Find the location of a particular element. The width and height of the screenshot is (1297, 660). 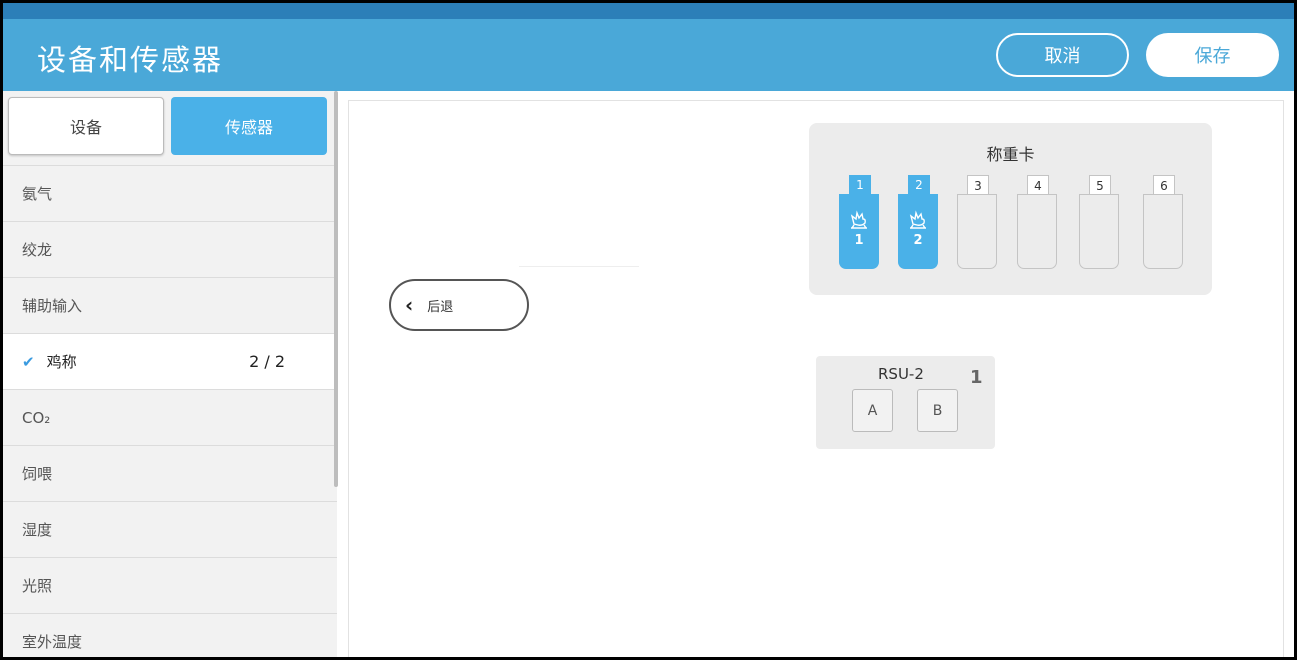

divider is located at coordinates (579, 266).